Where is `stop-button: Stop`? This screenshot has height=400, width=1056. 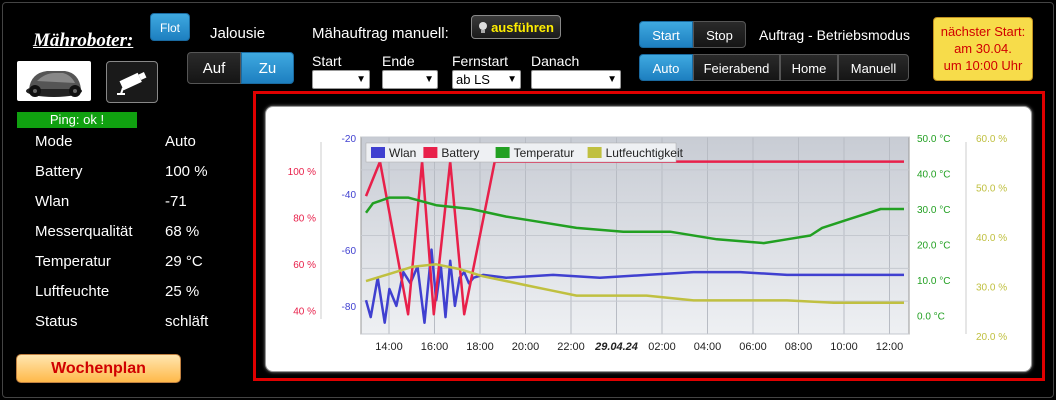 stop-button: Stop is located at coordinates (719, 34).